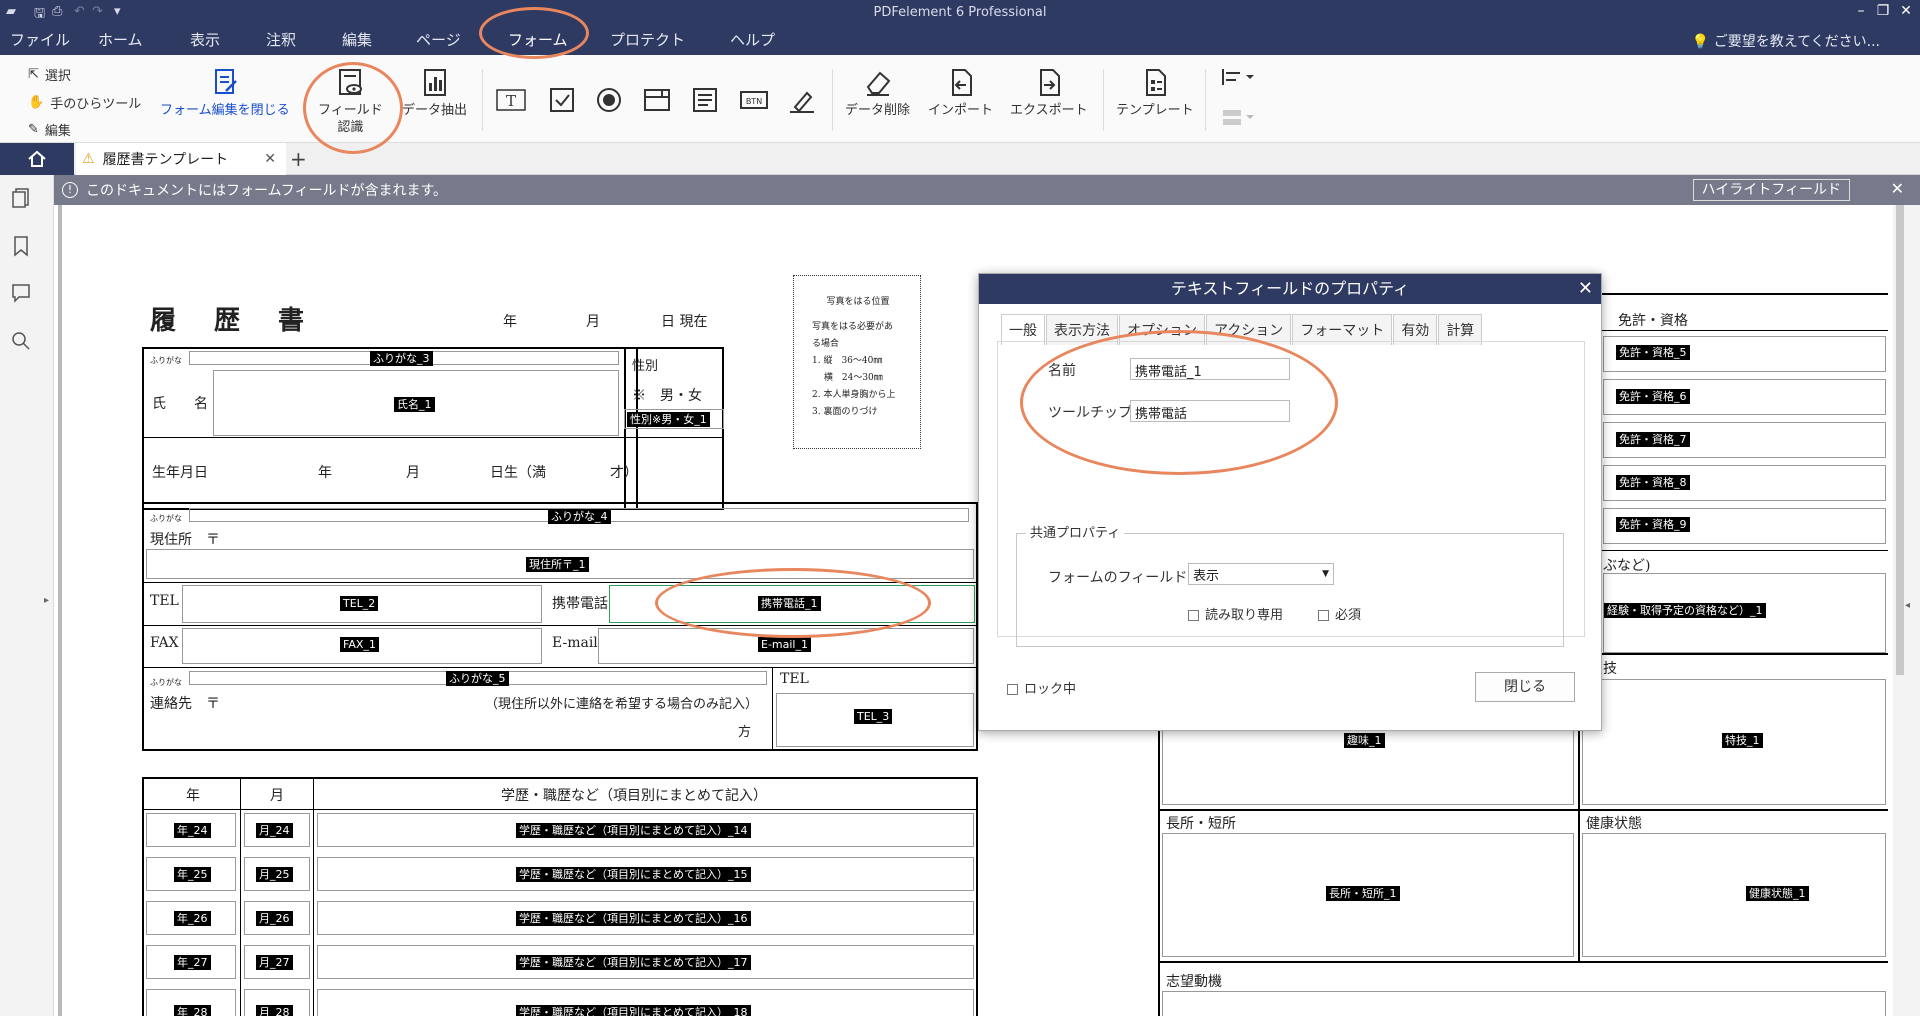 This screenshot has height=1016, width=1920. I want to click on template-button: テンプレート, so click(1155, 93).